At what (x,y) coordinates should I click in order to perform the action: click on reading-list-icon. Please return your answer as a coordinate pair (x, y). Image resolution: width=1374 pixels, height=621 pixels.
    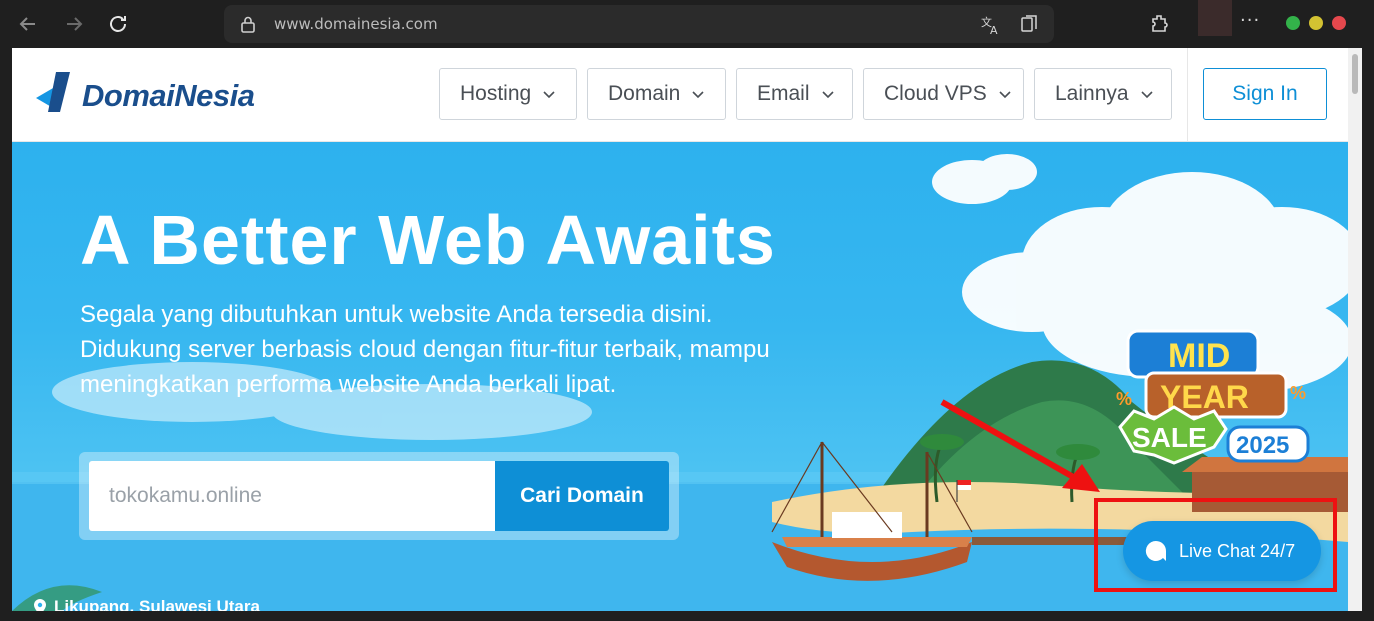
    Looking at the image, I should click on (1029, 25).